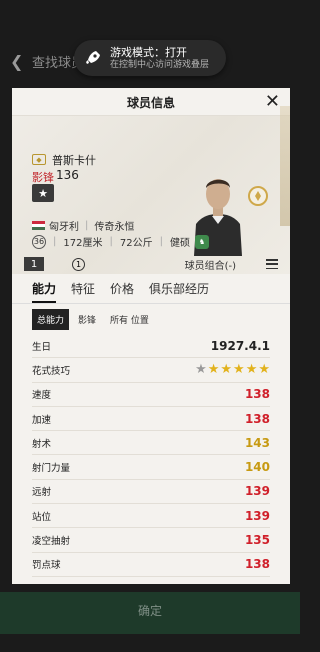 The width and height of the screenshot is (320, 652). What do you see at coordinates (83, 291) in the screenshot?
I see `tab-traits: 特征` at bounding box center [83, 291].